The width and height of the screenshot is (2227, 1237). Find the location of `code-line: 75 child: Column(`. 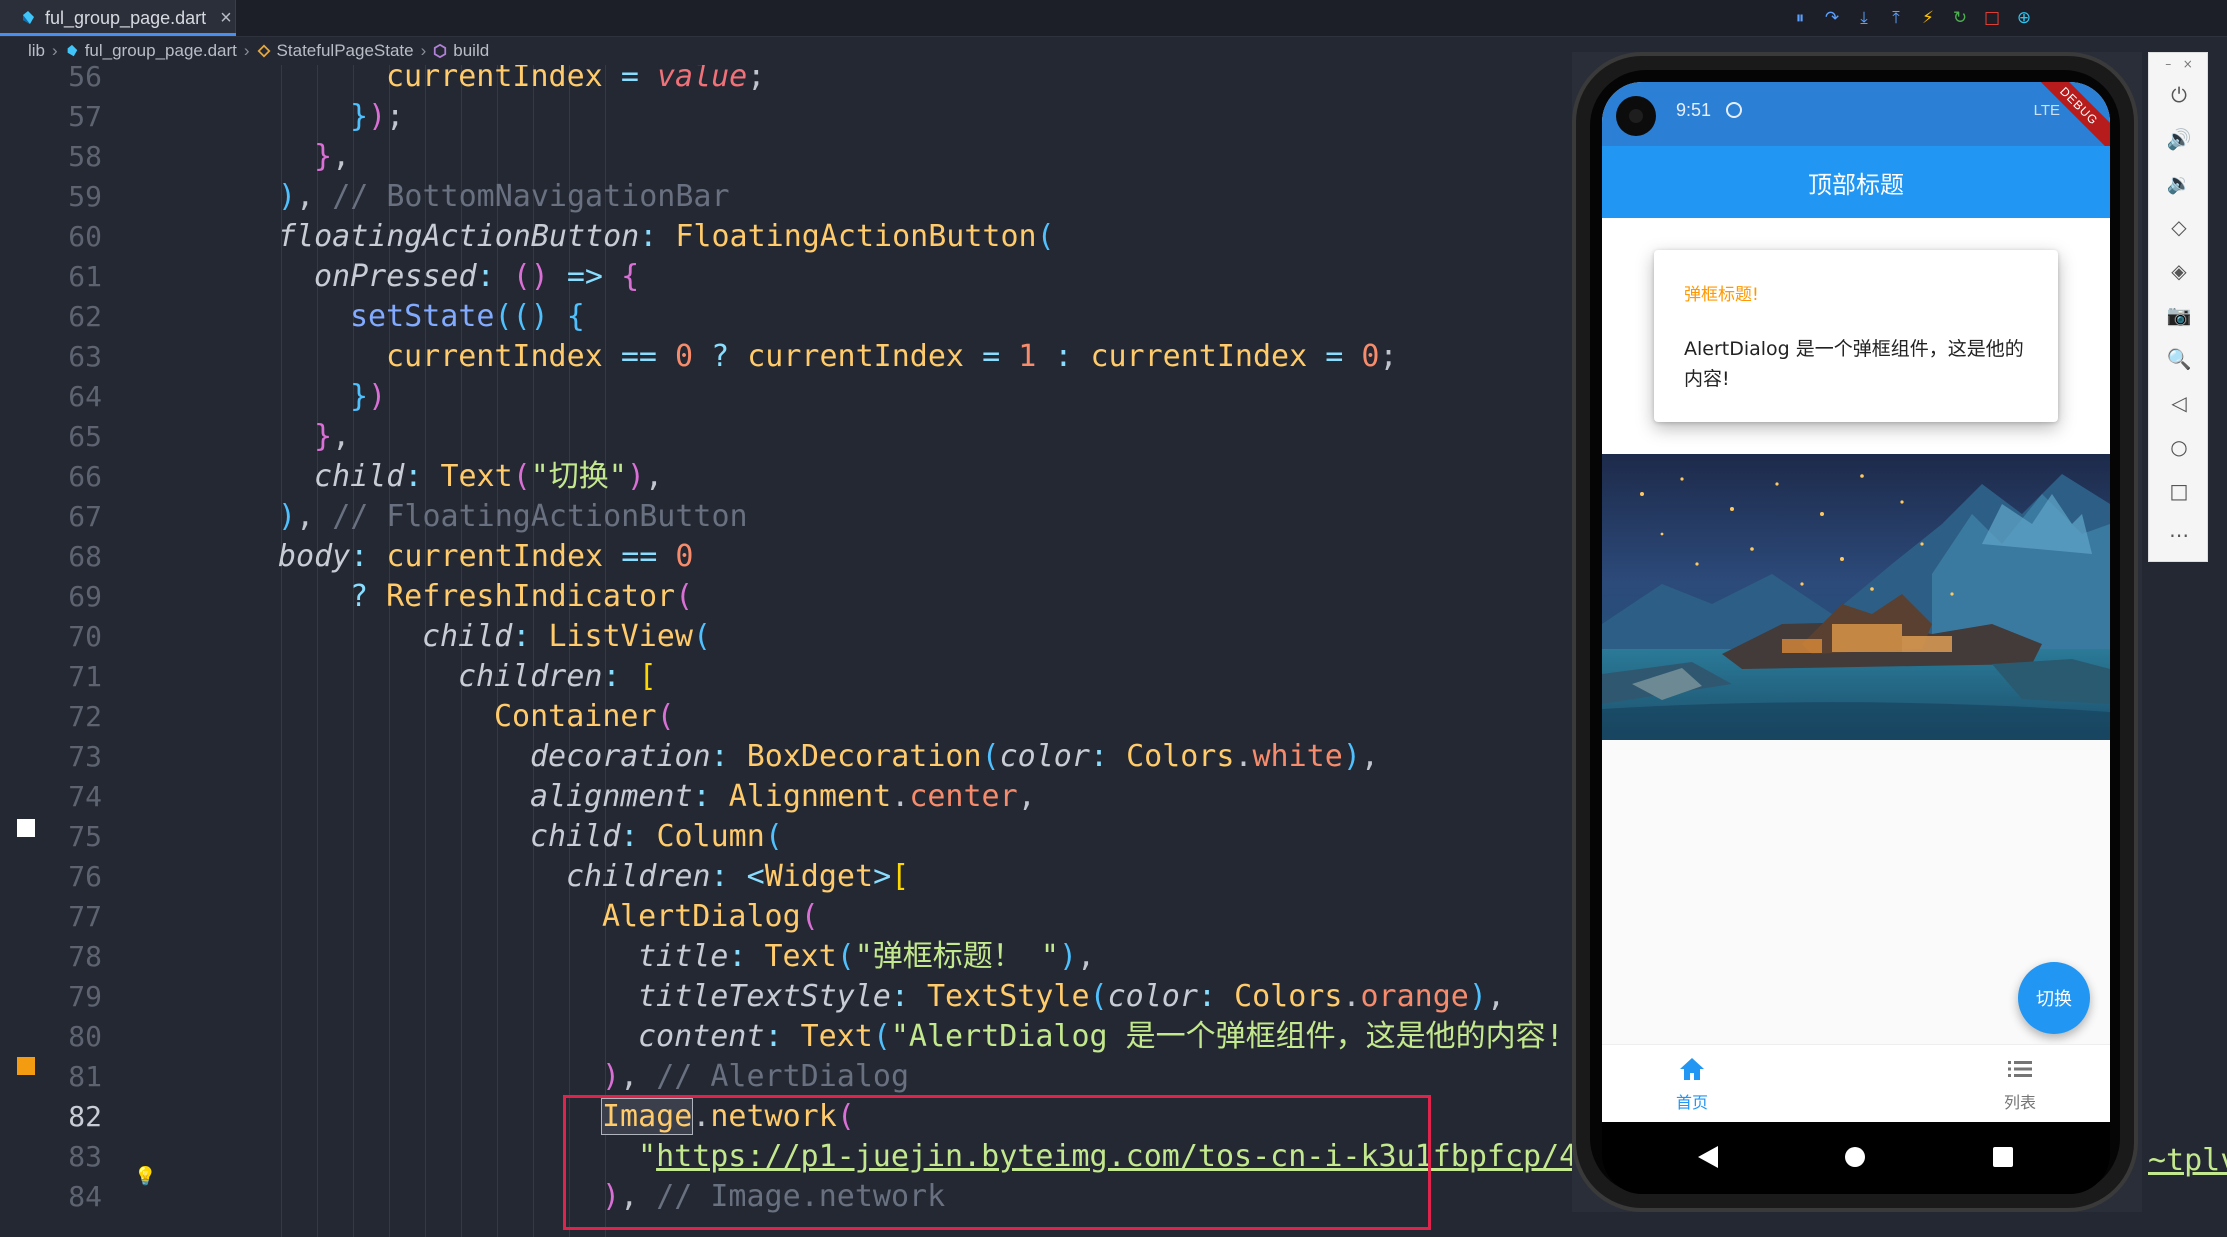

code-line: 75 child: Column( is located at coordinates (790, 837).